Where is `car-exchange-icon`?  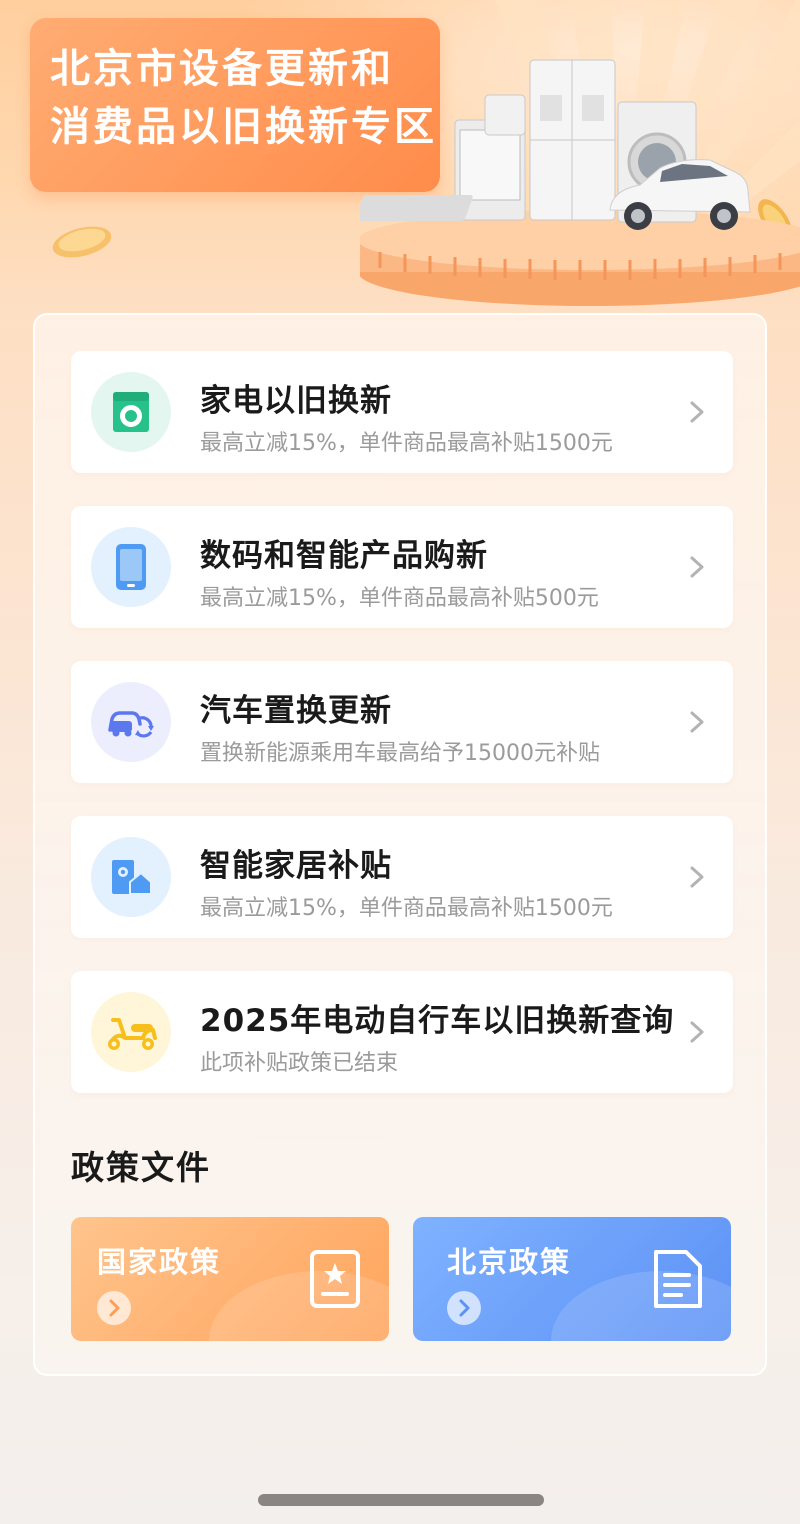
car-exchange-icon is located at coordinates (131, 722).